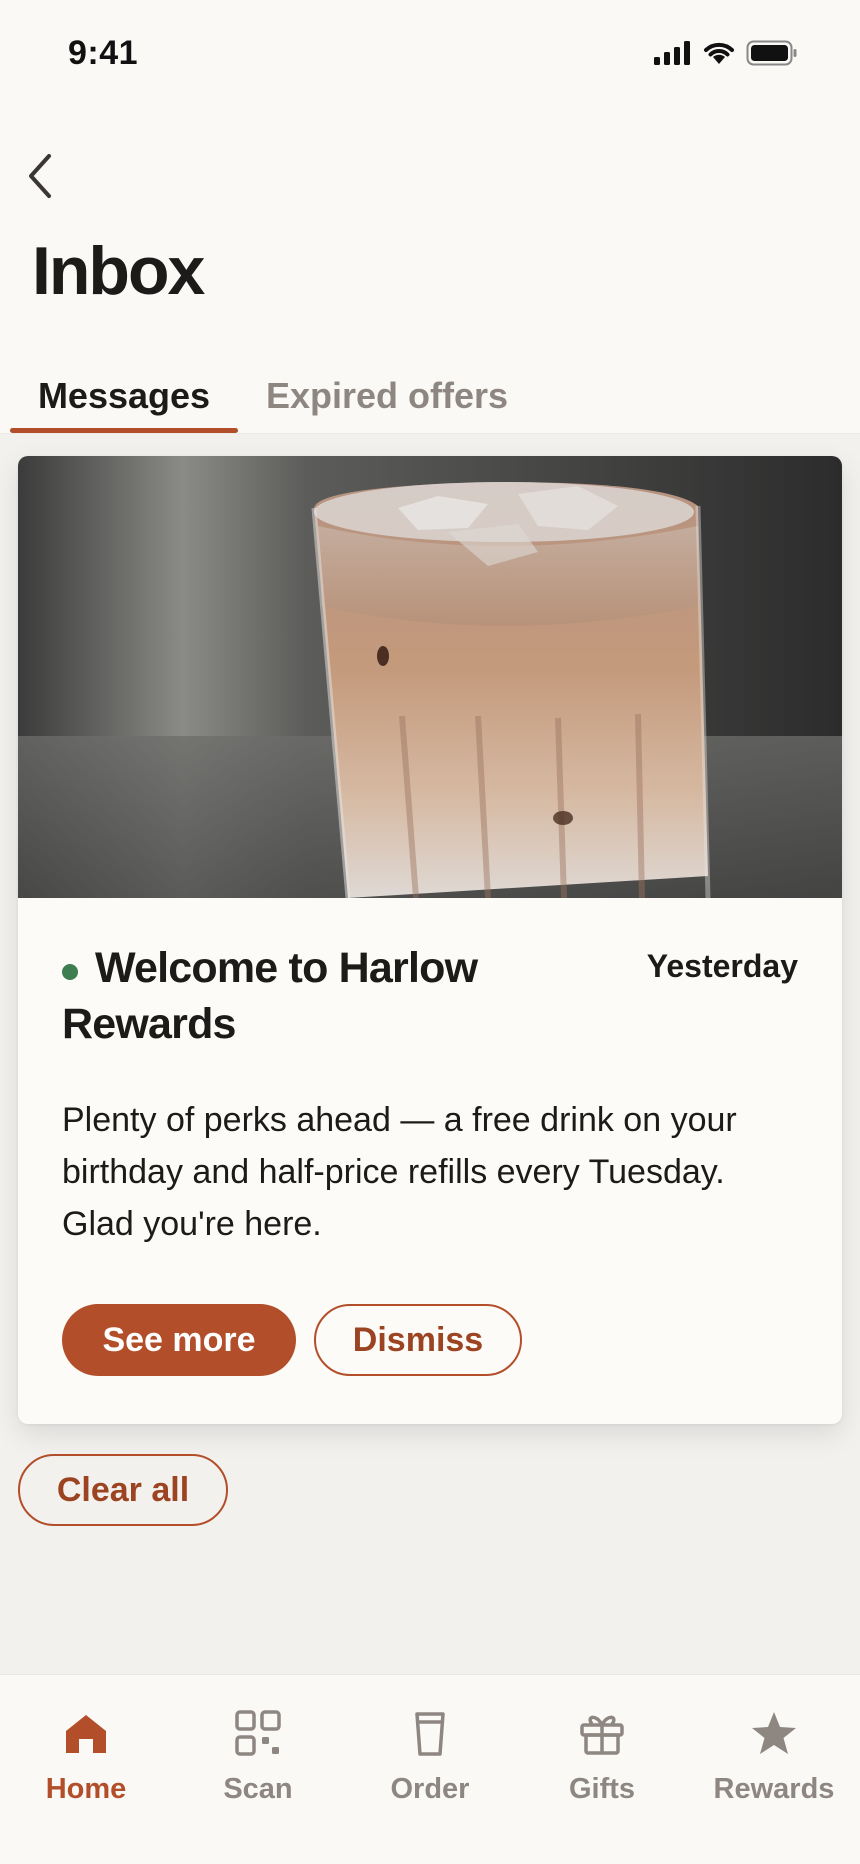 The height and width of the screenshot is (1864, 860). What do you see at coordinates (124, 430) in the screenshot?
I see `active-tab-indicator` at bounding box center [124, 430].